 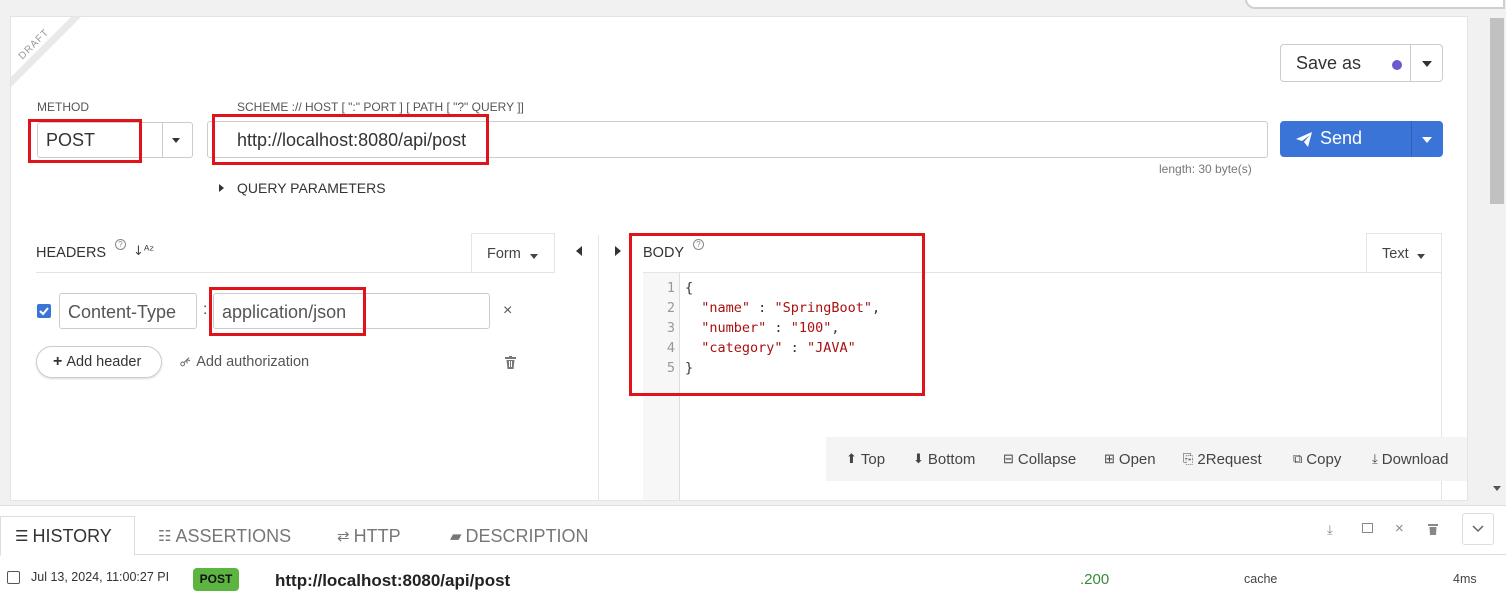 I want to click on toolbar-copy-button: ⧉ Copy, so click(x=1317, y=459).